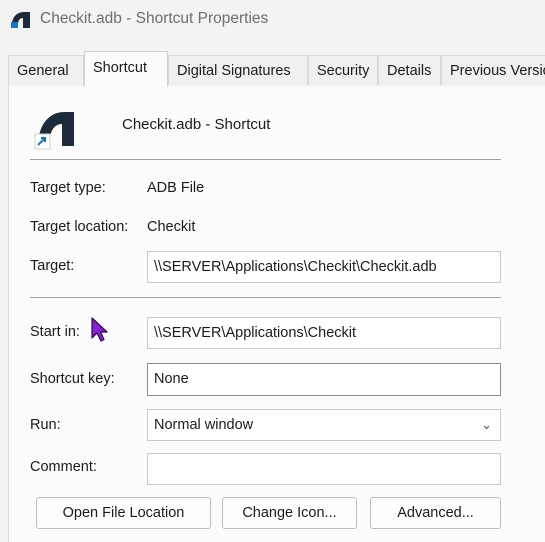  I want to click on tab-details: Details, so click(409, 70).